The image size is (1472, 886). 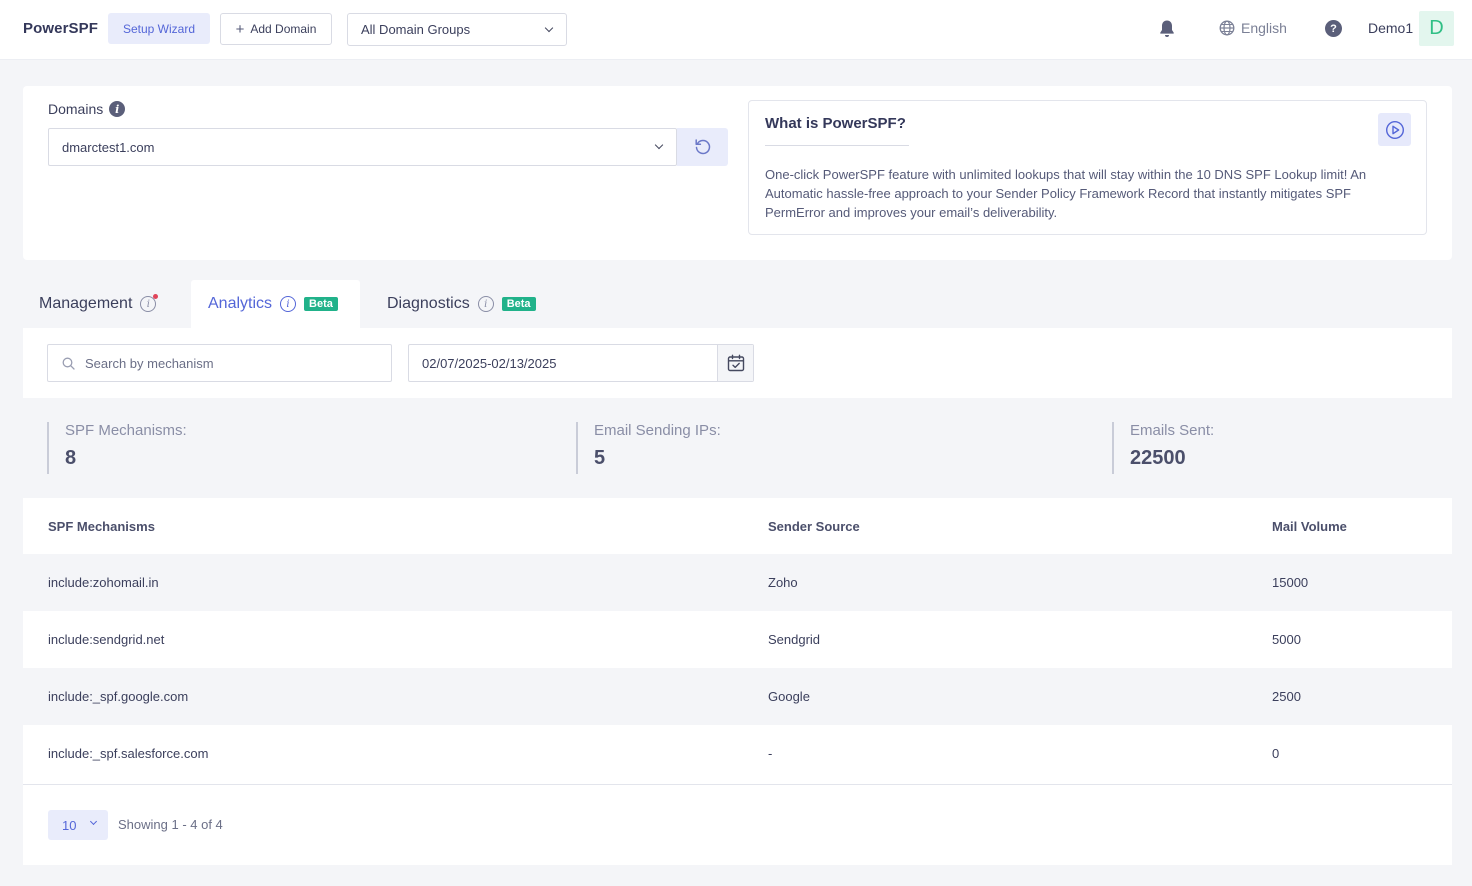 What do you see at coordinates (78, 825) in the screenshot?
I see `page-size-select: 10` at bounding box center [78, 825].